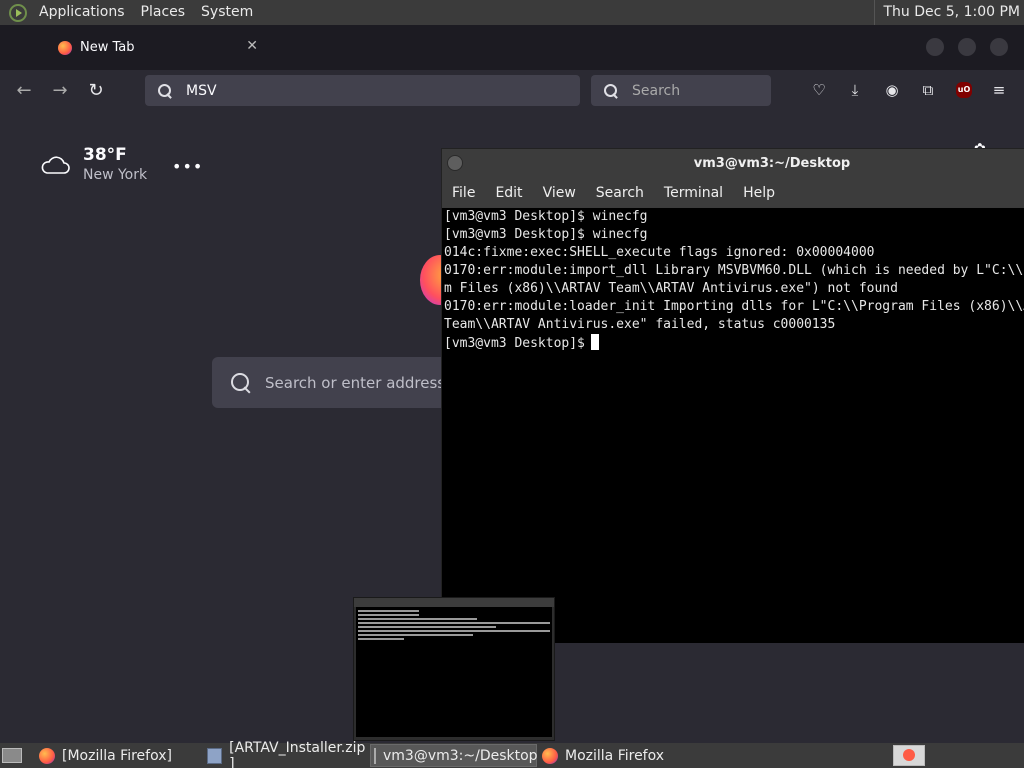 The image size is (1024, 768). I want to click on close-button, so click(999, 47).